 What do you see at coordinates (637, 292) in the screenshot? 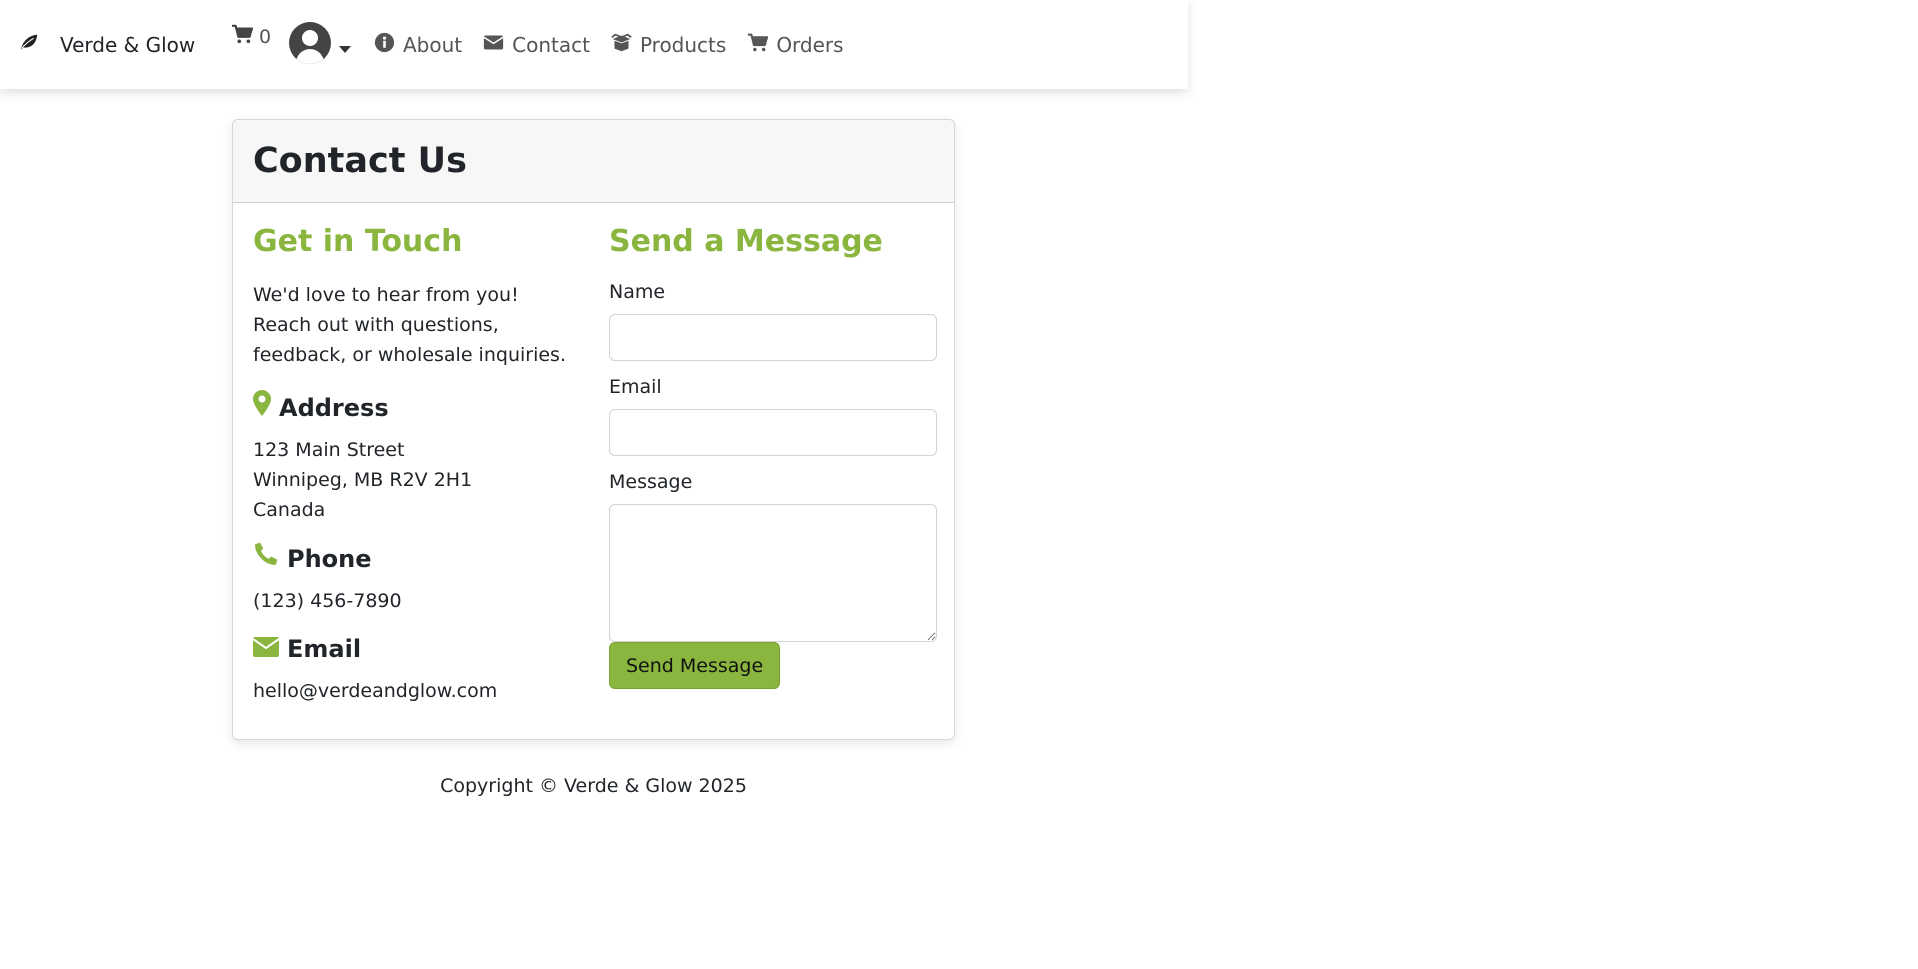
I see `name-label: Name` at bounding box center [637, 292].